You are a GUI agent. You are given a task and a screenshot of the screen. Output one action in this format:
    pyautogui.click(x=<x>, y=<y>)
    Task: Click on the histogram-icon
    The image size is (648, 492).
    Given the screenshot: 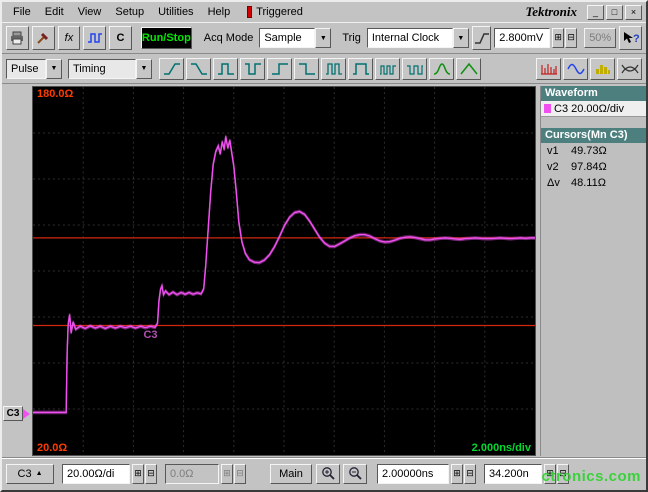 What is the action you would take?
    pyautogui.click(x=602, y=69)
    